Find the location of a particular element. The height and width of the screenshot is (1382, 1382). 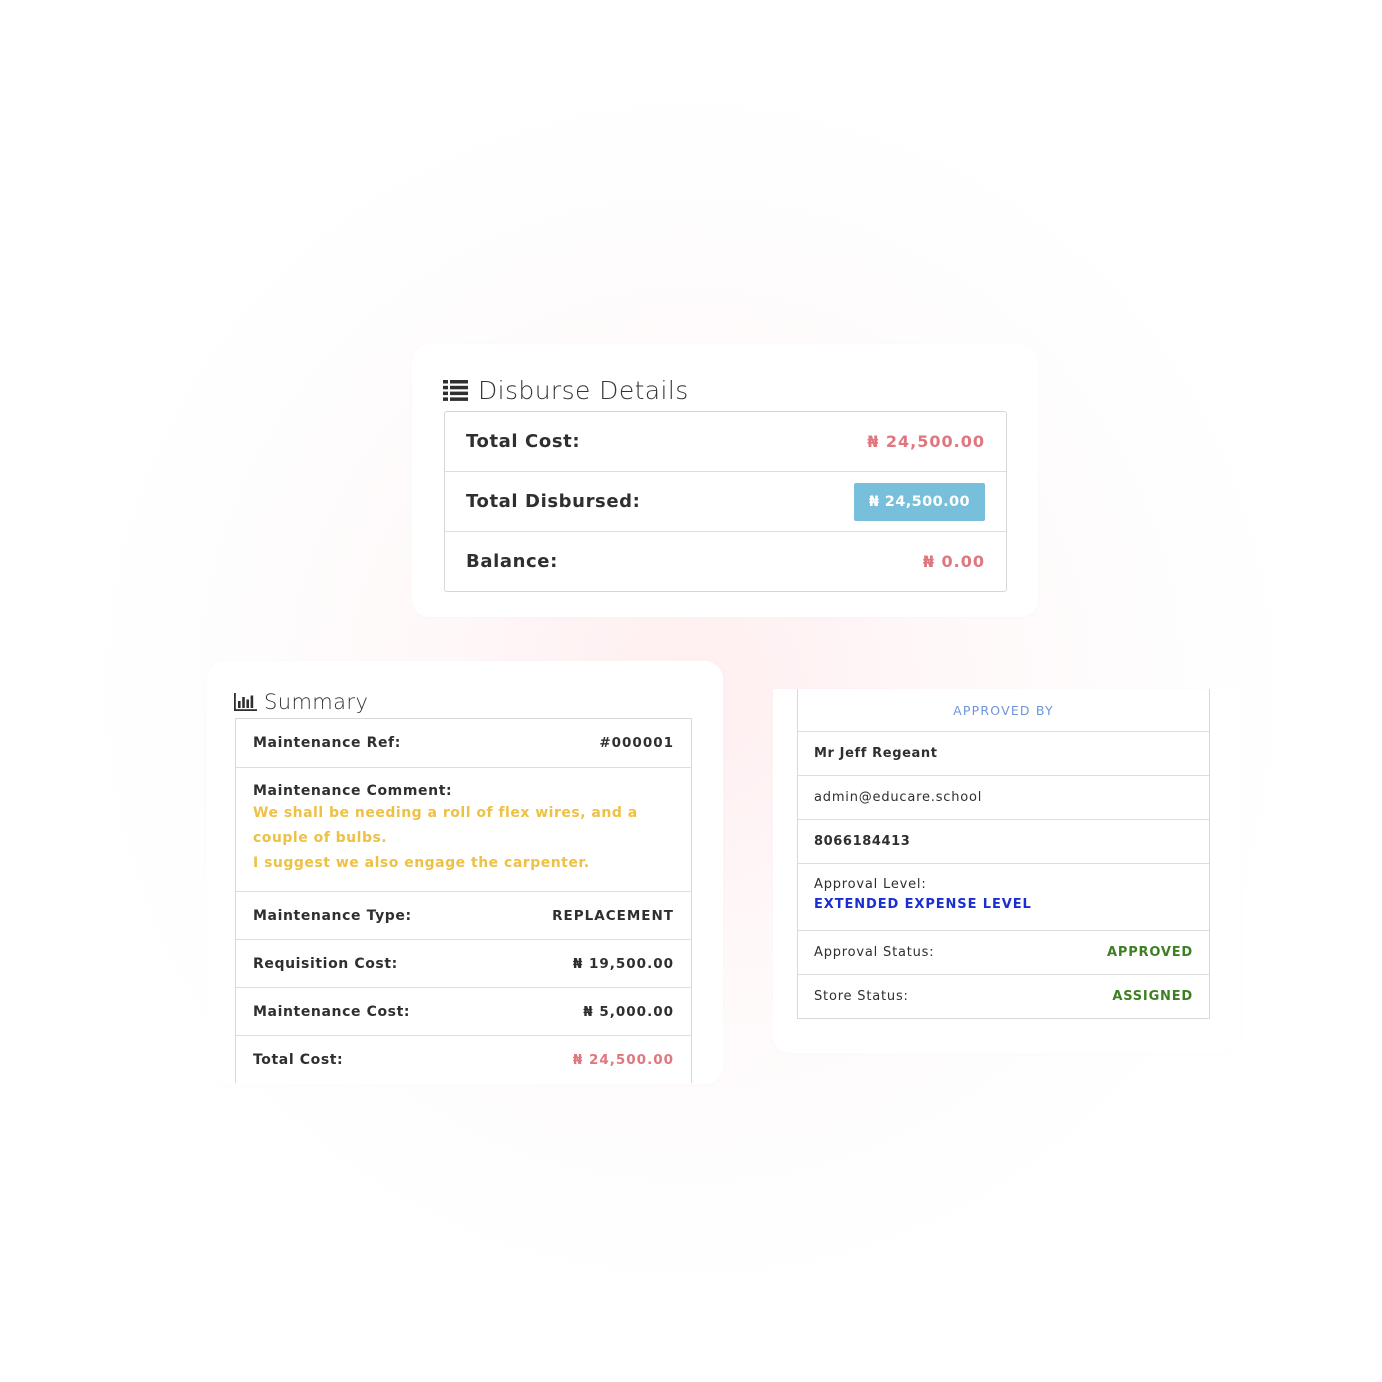

requisition-cost-row: Requisition Cost: ₦ 19,500.00 is located at coordinates (463, 963).